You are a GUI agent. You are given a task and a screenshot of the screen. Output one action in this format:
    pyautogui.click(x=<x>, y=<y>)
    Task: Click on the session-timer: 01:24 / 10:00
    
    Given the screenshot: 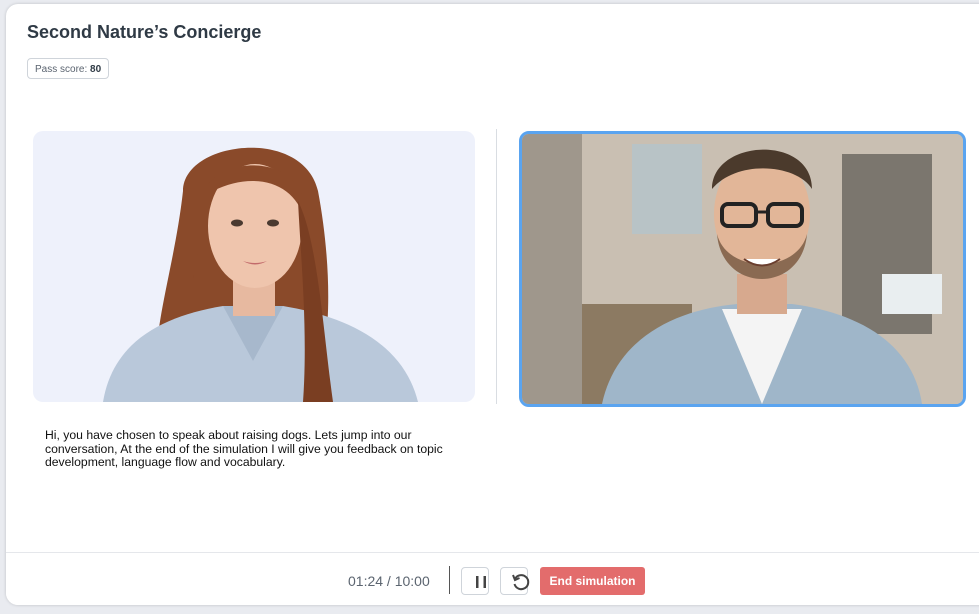 What is the action you would take?
    pyautogui.click(x=389, y=581)
    